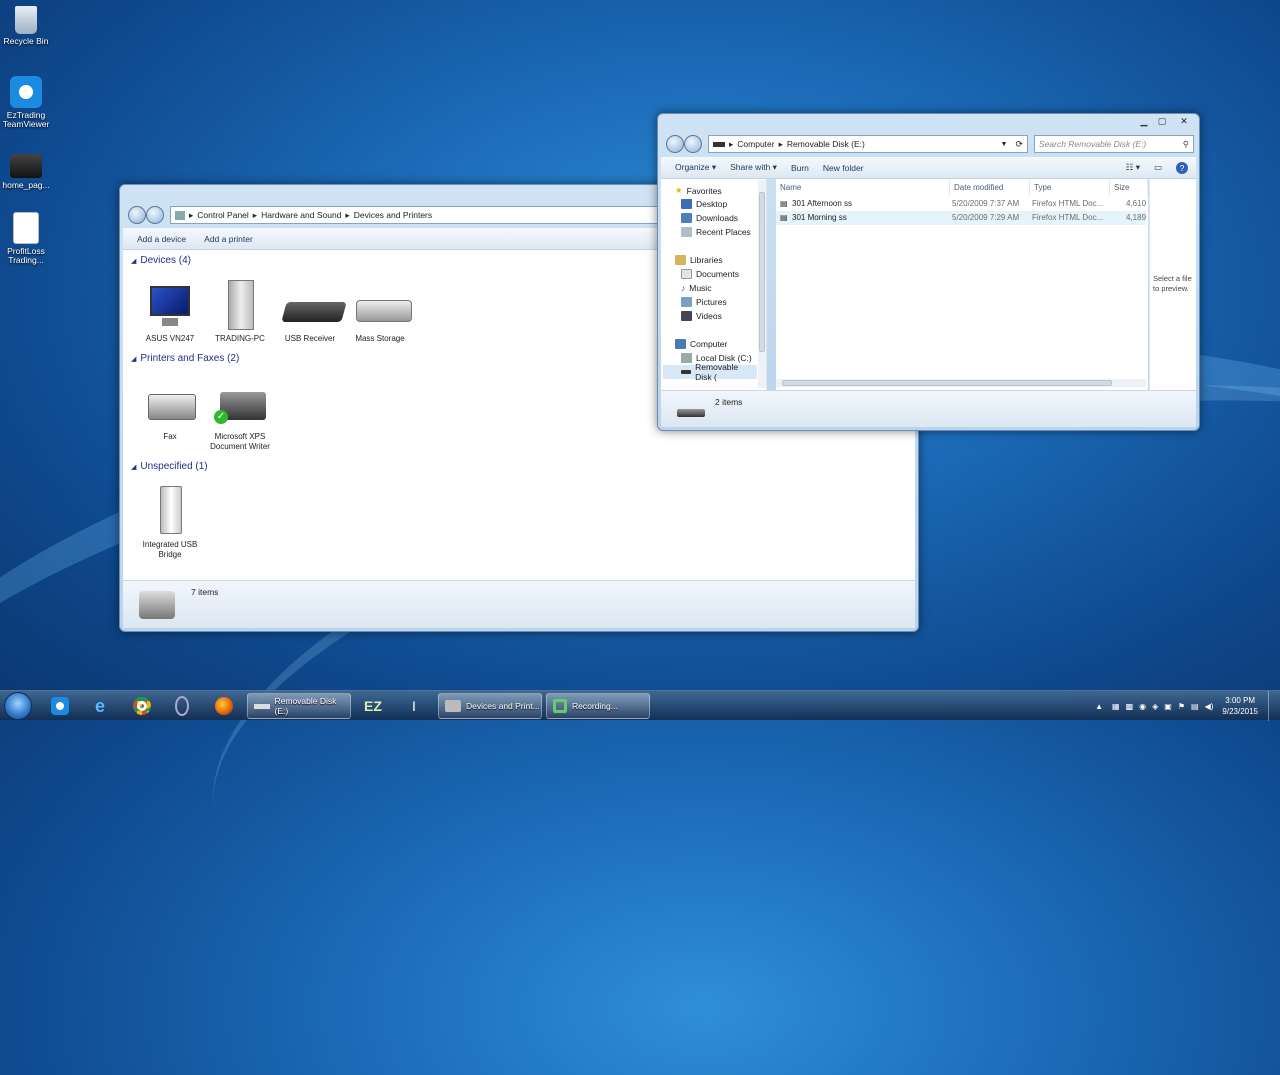 This screenshot has width=1280, height=1075. I want to click on device-mass-storage: Mass Storage, so click(380, 312).